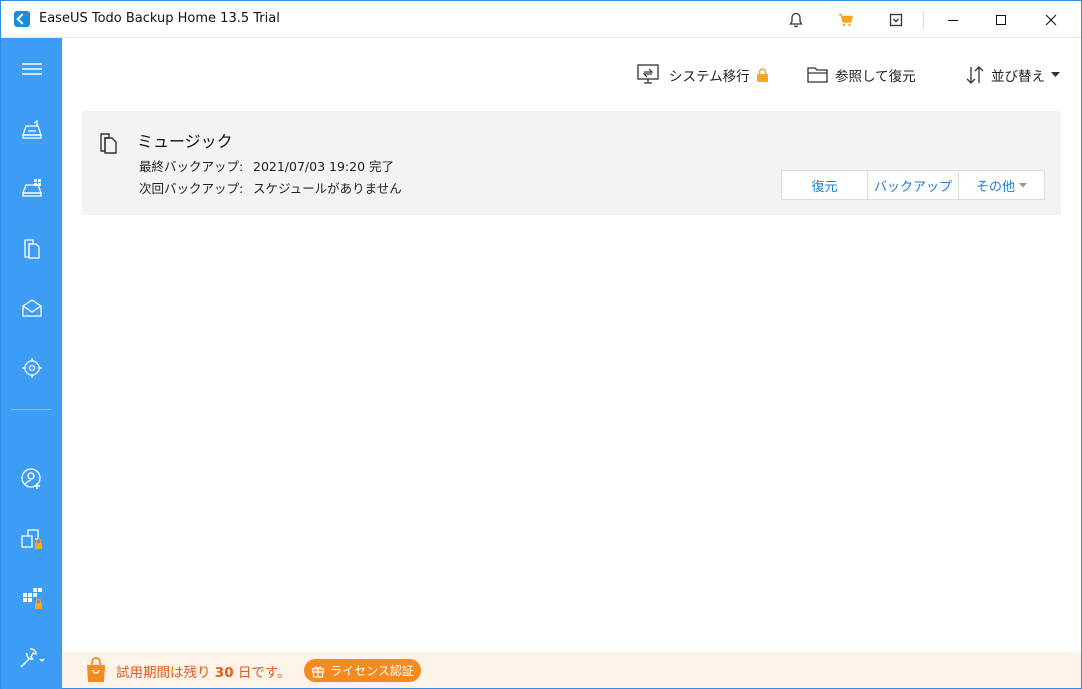 The height and width of the screenshot is (689, 1082). What do you see at coordinates (796, 20) in the screenshot?
I see `bell-icon` at bounding box center [796, 20].